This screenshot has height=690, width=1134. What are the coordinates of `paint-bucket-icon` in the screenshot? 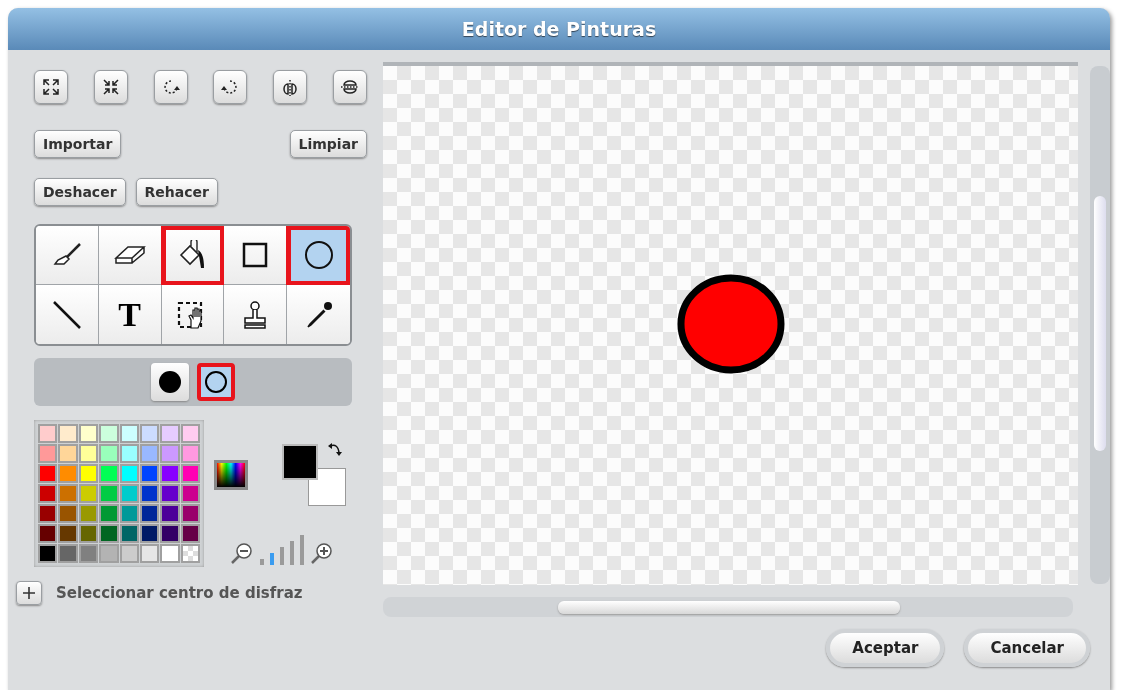 It's located at (192, 255).